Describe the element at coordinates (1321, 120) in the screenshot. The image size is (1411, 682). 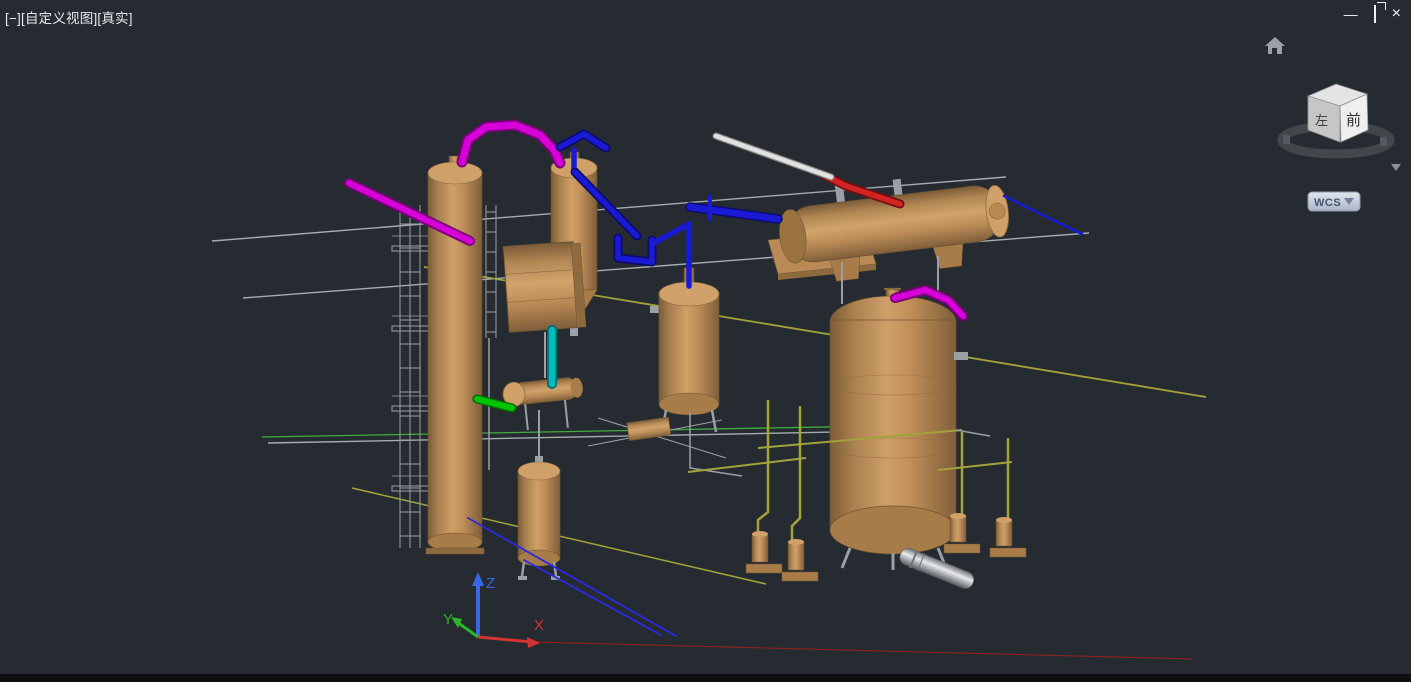
I see `viewcube-left-label: 左` at that location.